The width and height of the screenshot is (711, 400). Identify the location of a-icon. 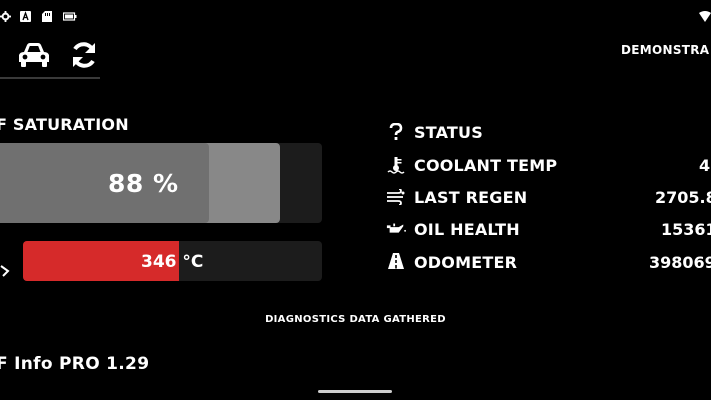
(25, 14).